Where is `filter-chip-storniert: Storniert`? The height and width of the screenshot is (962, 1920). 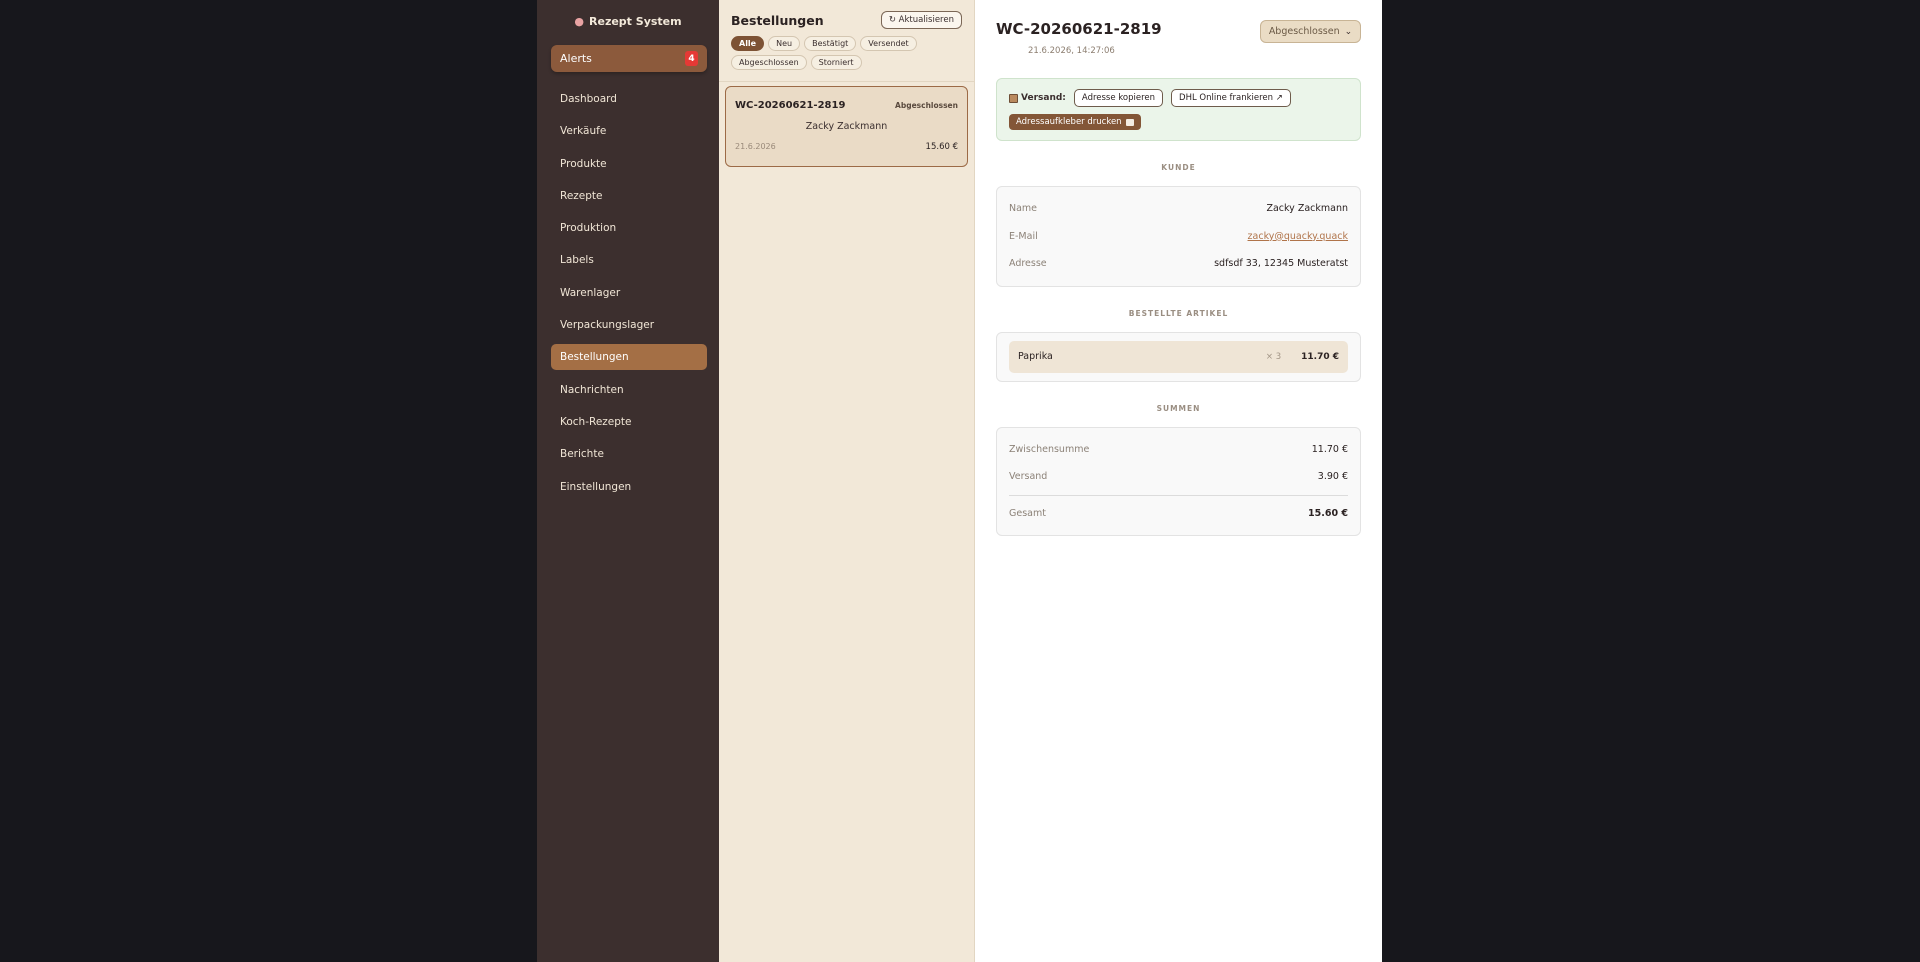
filter-chip-storniert: Storniert is located at coordinates (836, 62).